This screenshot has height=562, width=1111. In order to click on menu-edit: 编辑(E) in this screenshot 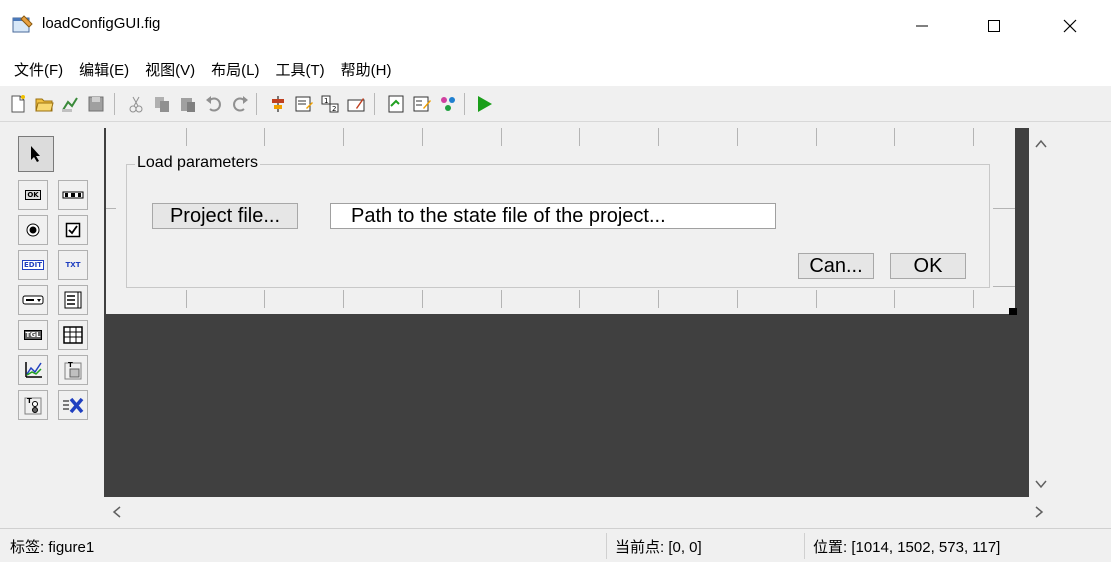, I will do `click(104, 69)`.